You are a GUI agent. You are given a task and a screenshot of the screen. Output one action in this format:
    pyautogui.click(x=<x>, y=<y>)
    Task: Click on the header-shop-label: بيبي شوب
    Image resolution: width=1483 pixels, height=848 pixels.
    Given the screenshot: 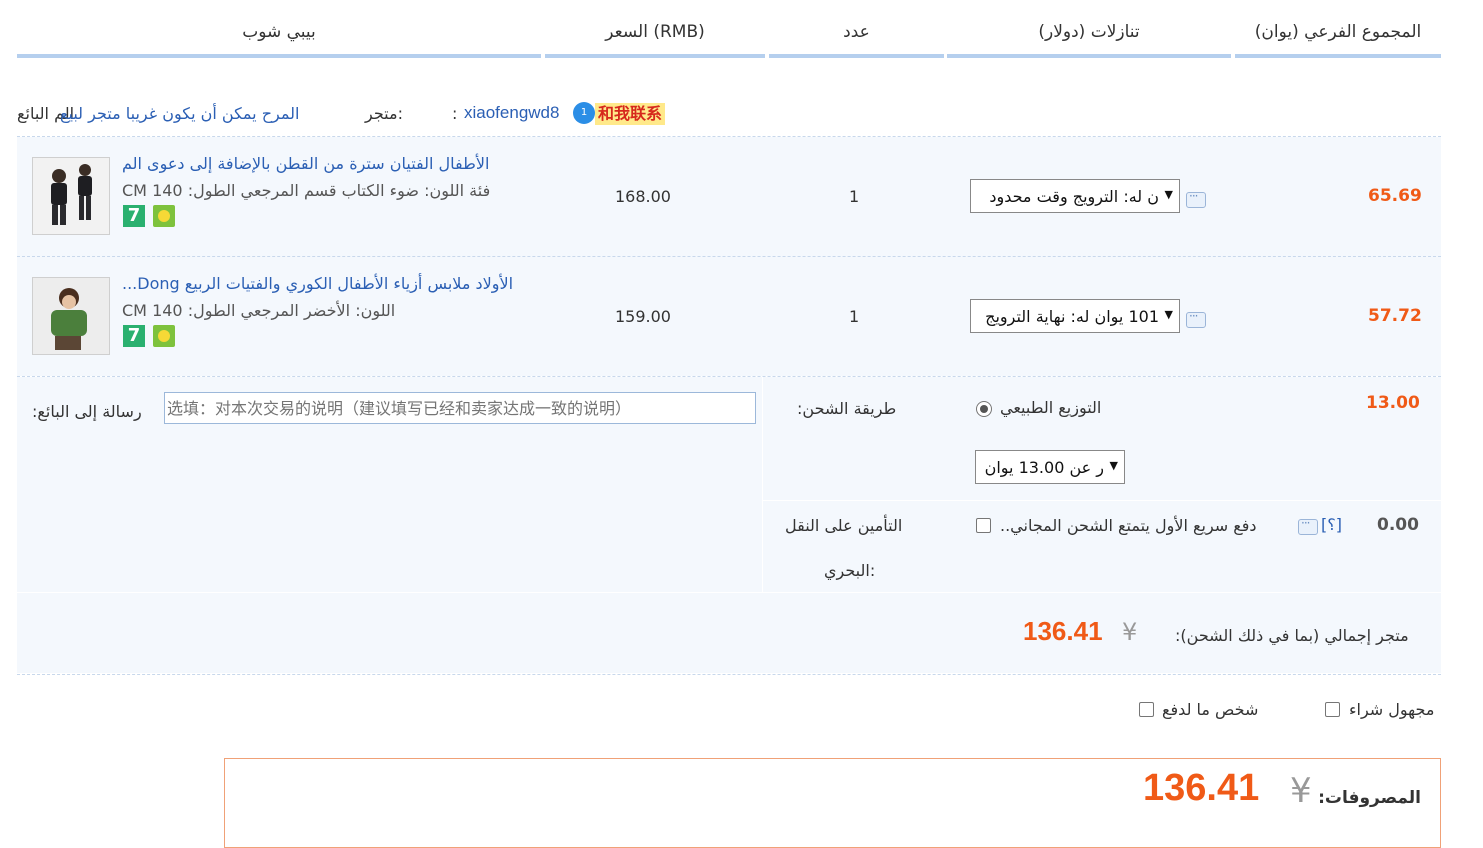 What is the action you would take?
    pyautogui.click(x=279, y=32)
    